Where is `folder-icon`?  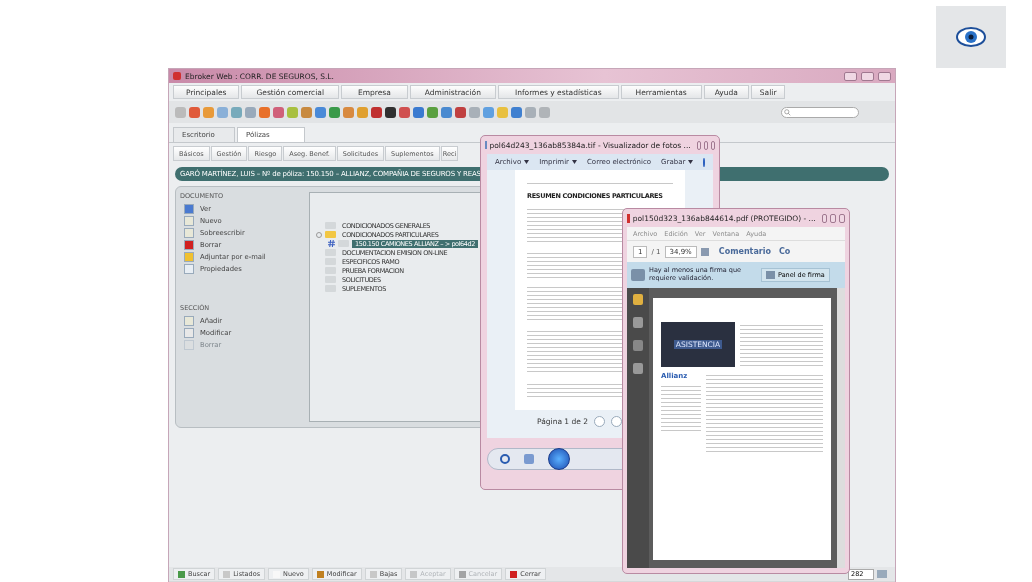 folder-icon is located at coordinates (330, 234).